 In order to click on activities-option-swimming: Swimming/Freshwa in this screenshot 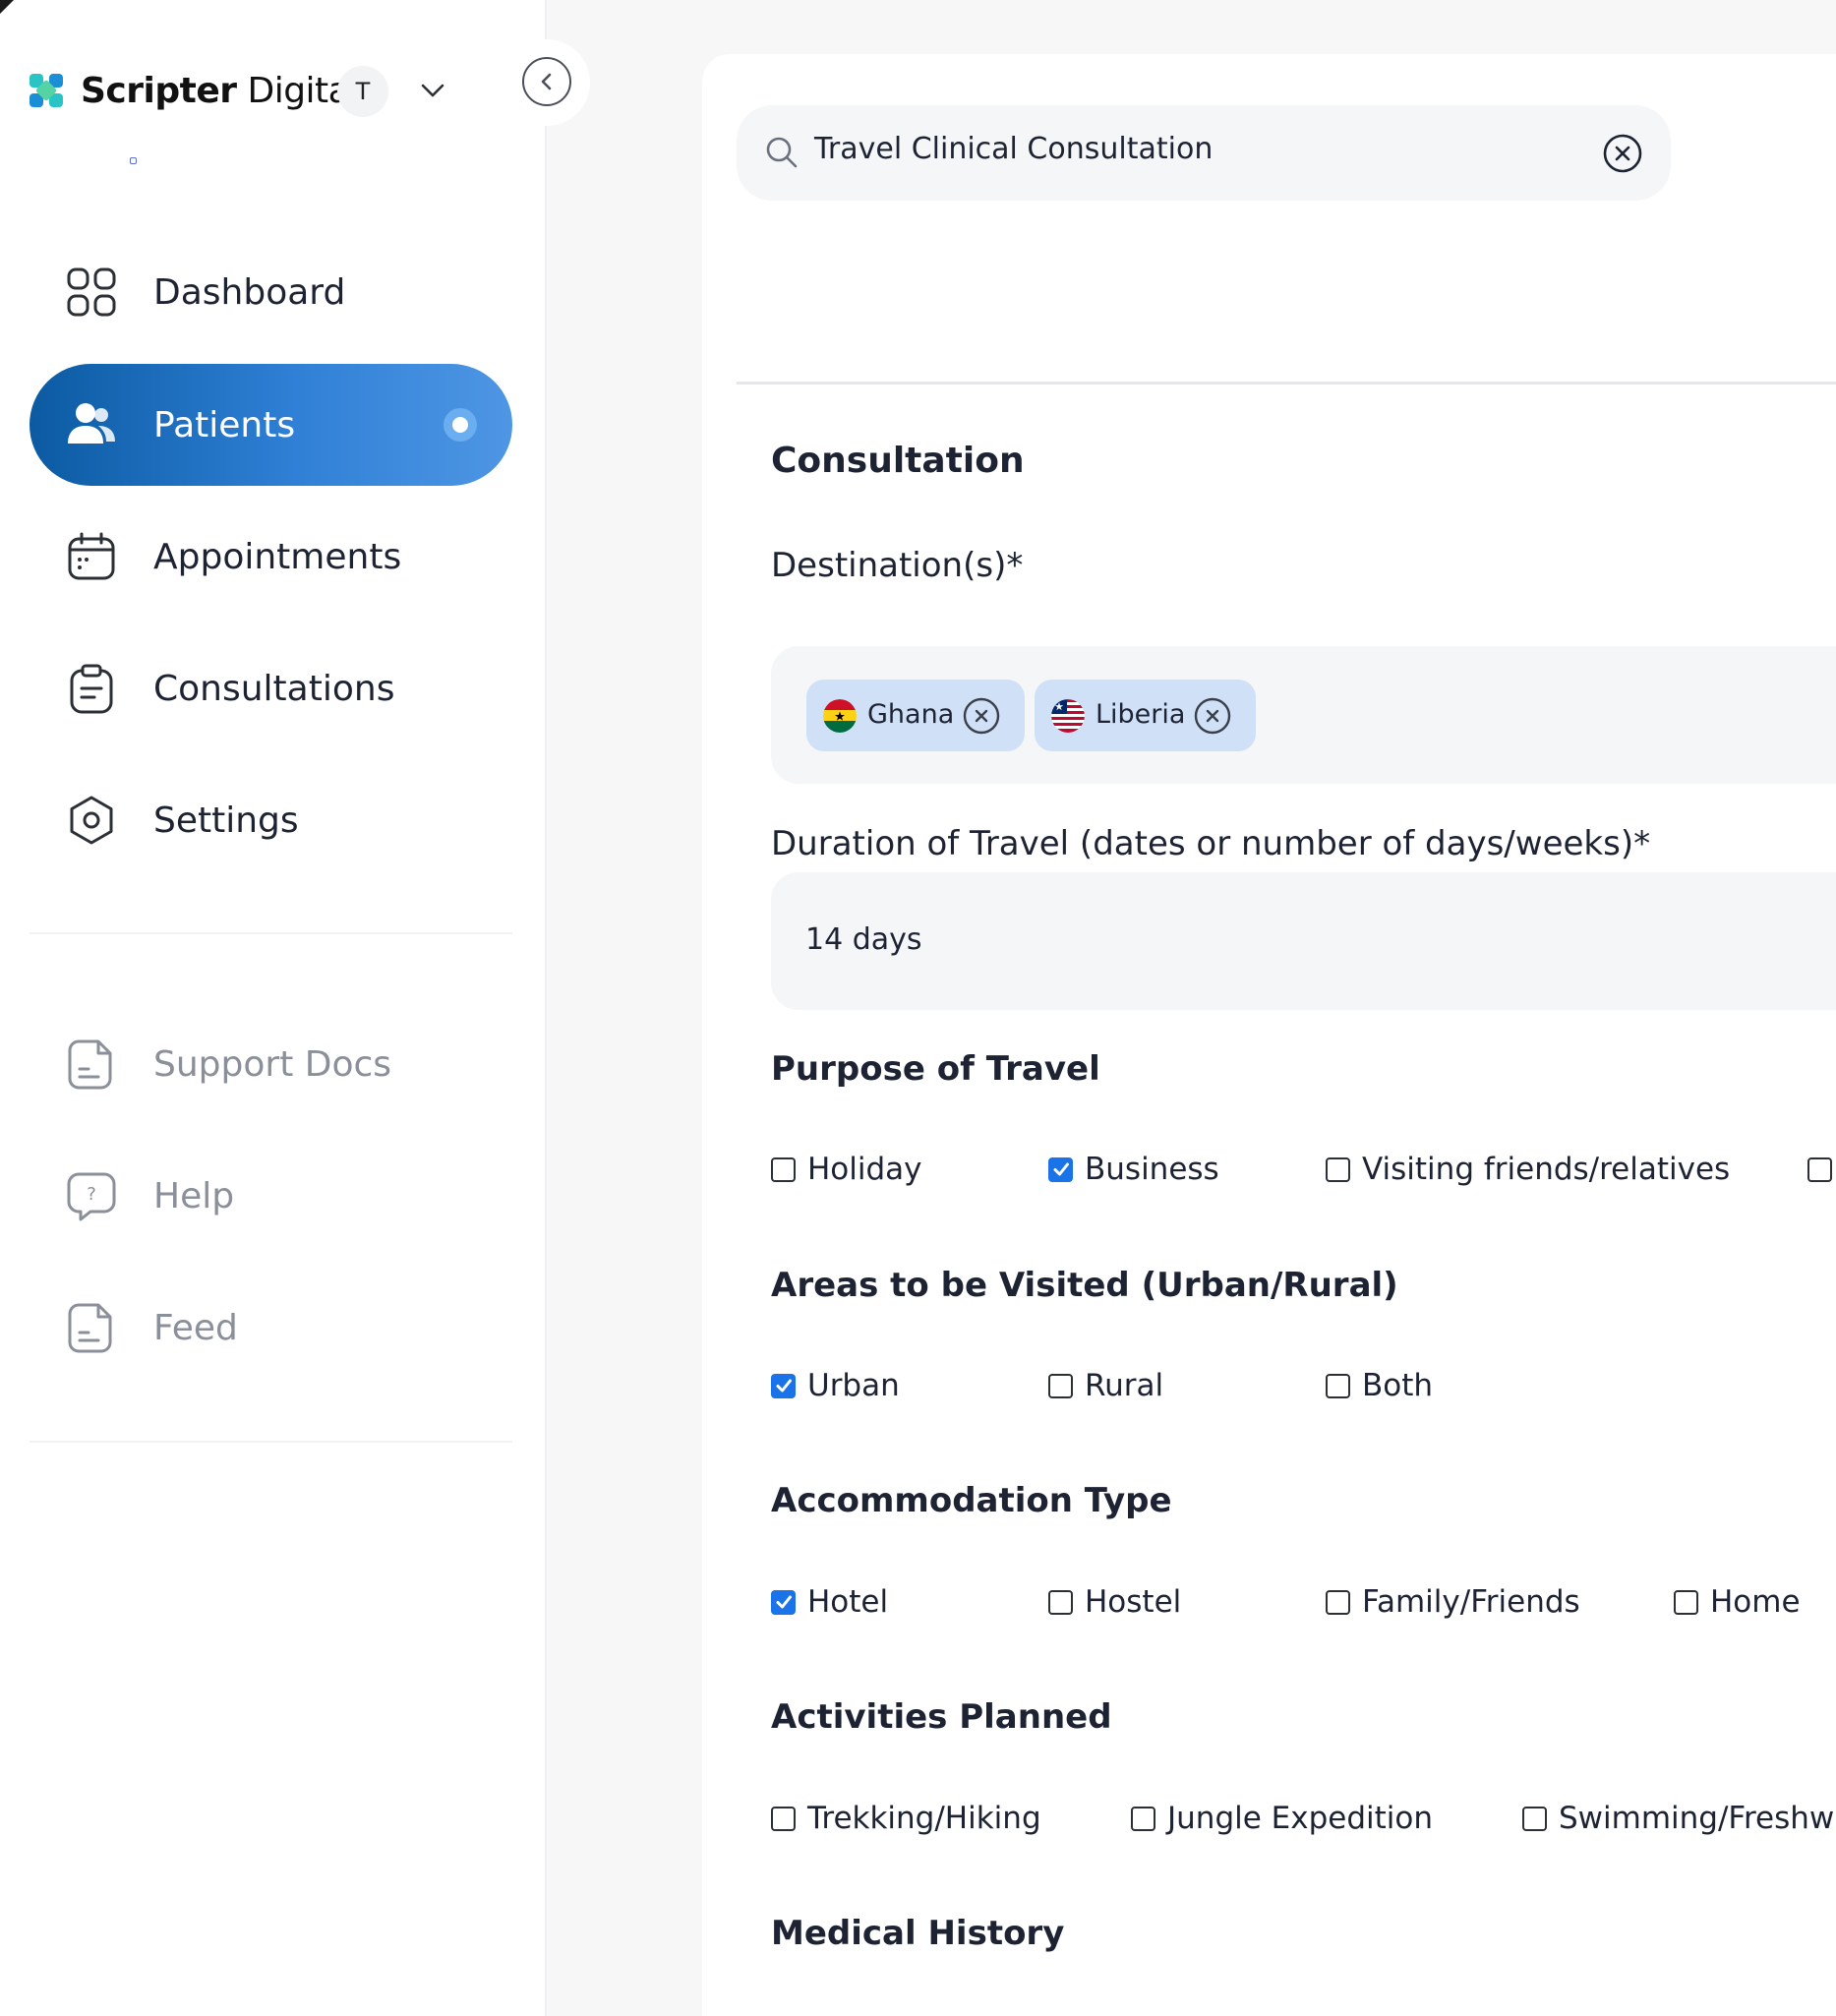, I will do `click(1679, 1818)`.